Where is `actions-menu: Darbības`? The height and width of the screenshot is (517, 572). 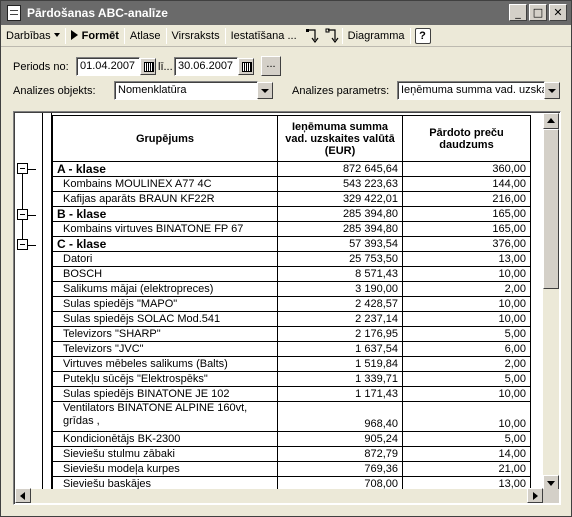
actions-menu: Darbības is located at coordinates (33, 36).